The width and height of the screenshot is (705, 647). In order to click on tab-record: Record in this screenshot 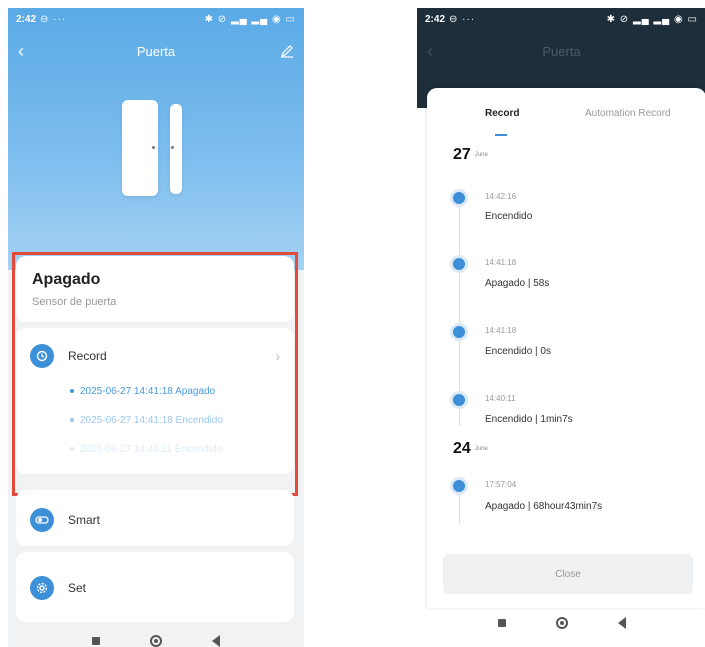, I will do `click(502, 113)`.